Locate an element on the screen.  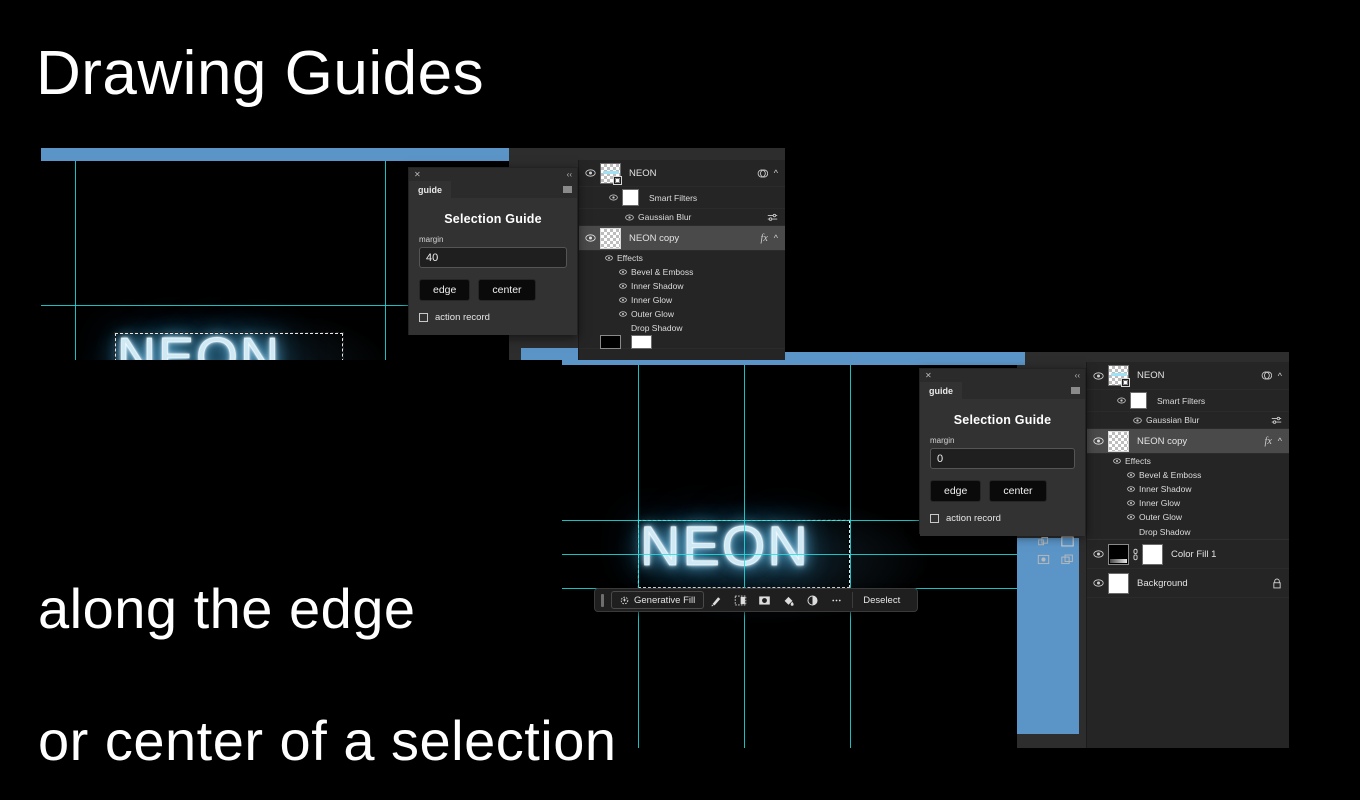
panel-titlebar-bottom: ✕ ‹‹ is located at coordinates (1002, 375).